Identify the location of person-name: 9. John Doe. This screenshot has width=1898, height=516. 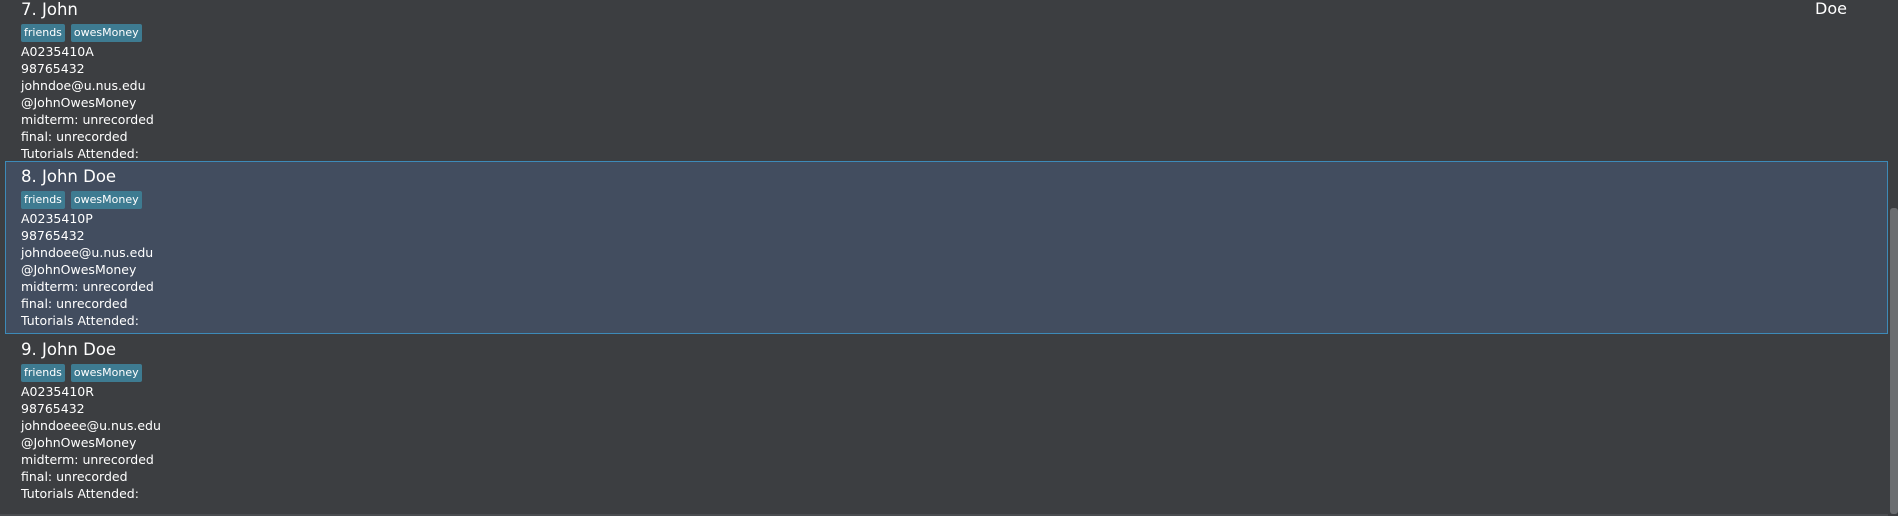
(69, 349).